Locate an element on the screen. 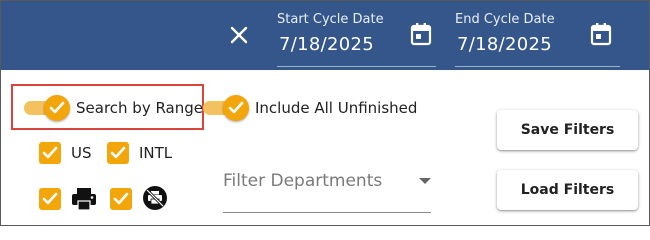 The width and height of the screenshot is (650, 240). search-by-range-toggle: Search by Range is located at coordinates (113, 108).